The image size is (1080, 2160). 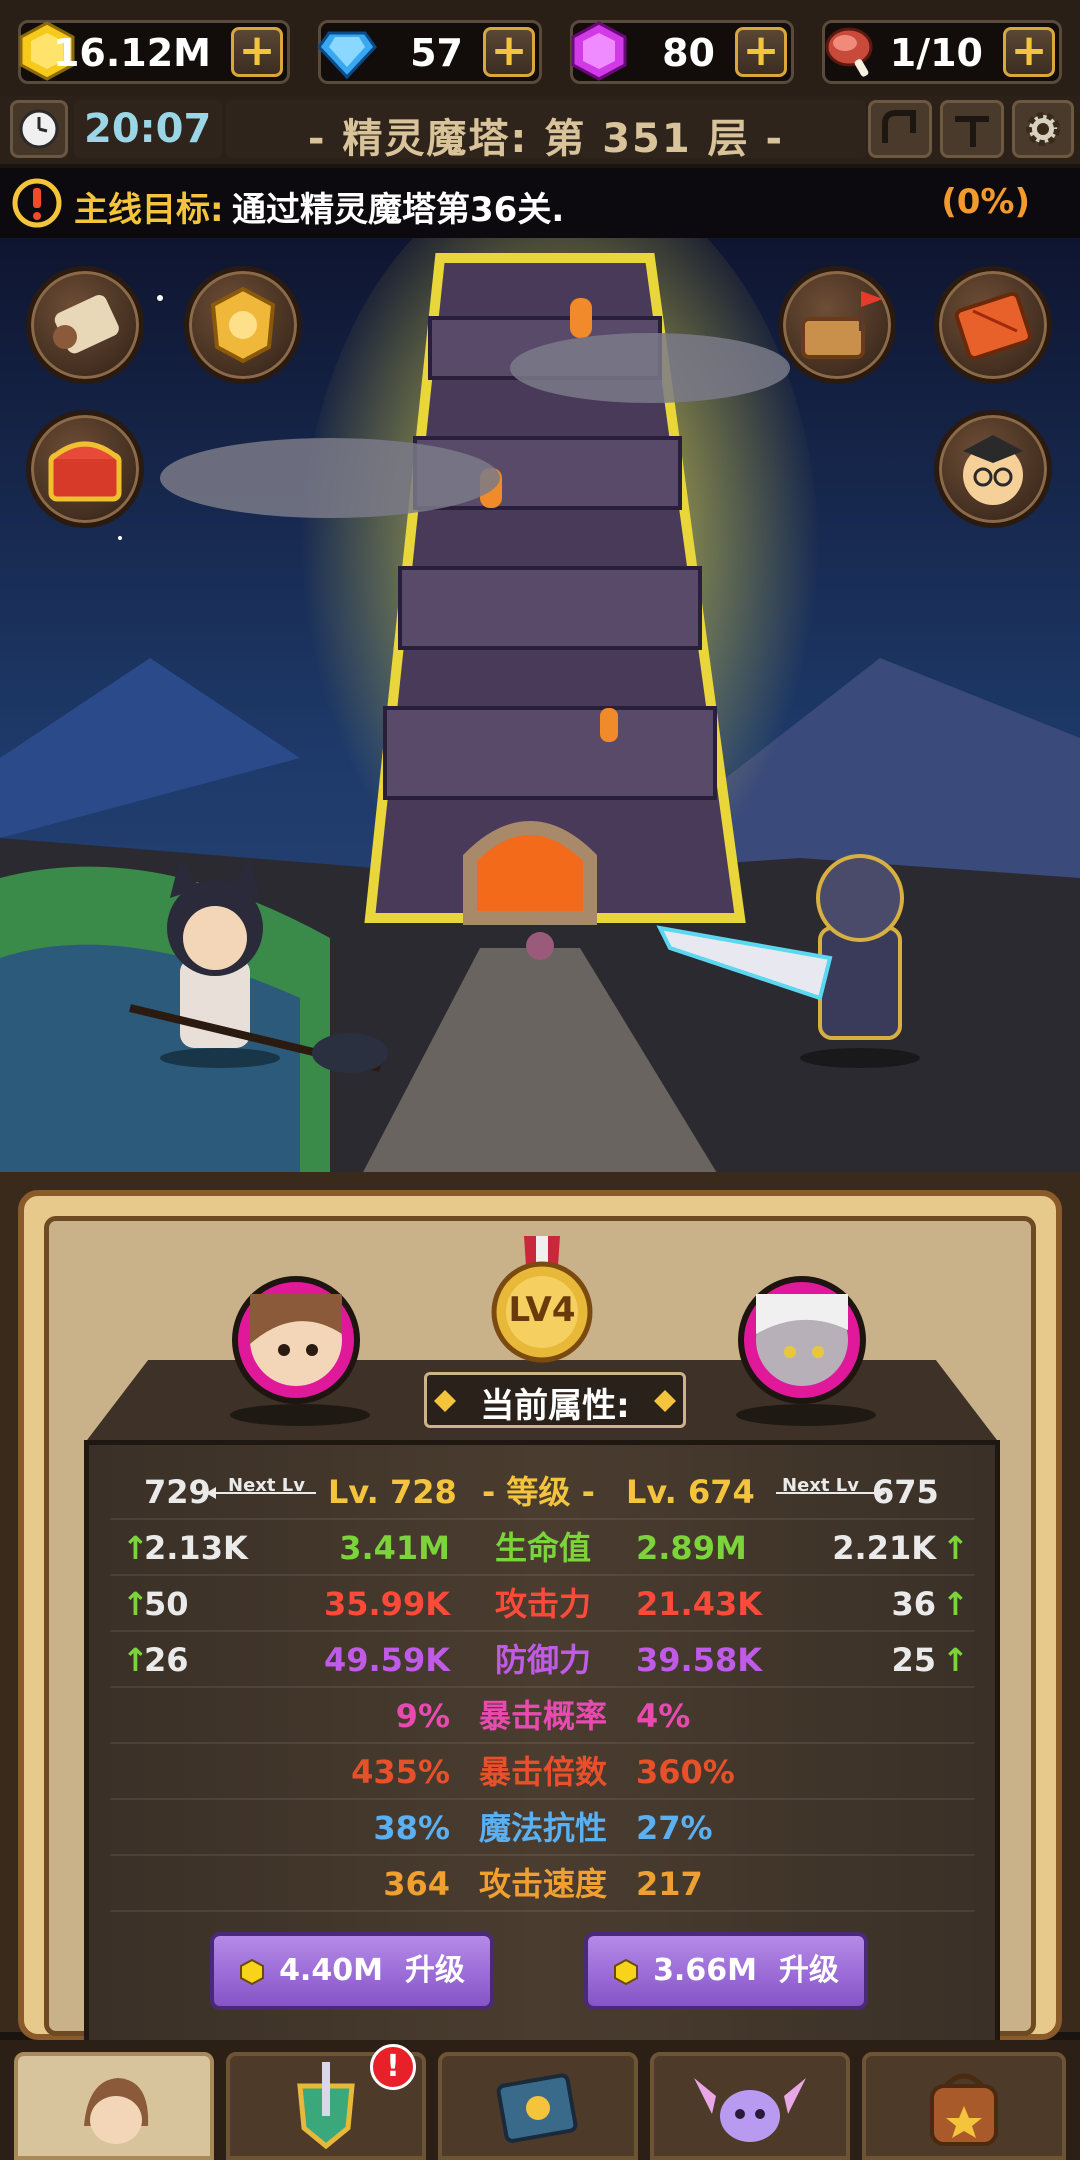 I want to click on rank-medal: LV4, so click(x=542, y=1301).